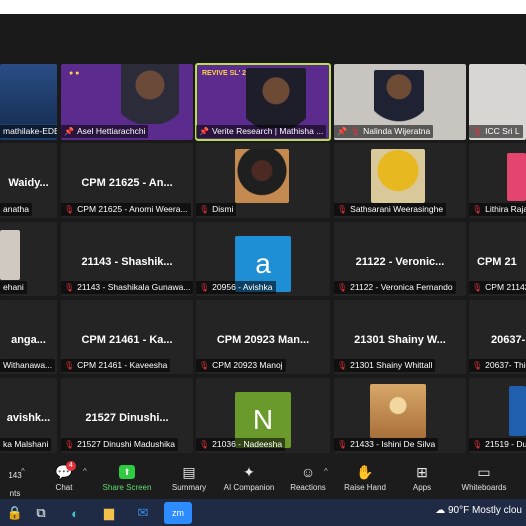  I want to click on video-tile: mathilake-EDB, so click(28, 102).